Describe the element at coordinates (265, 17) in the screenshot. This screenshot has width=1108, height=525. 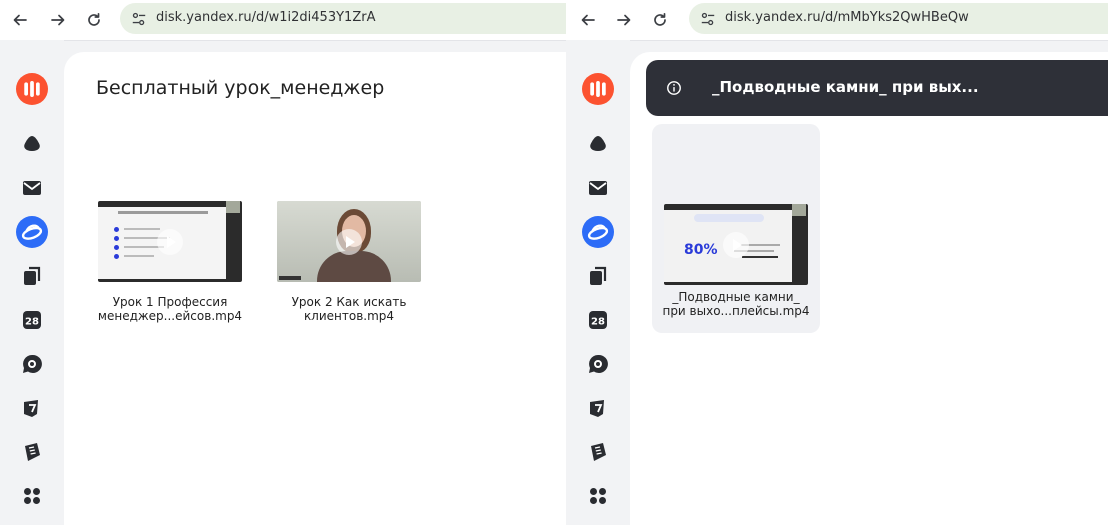
I see `url-text: disk.yandex.ru/d/w1i2di453Y1ZrA` at that location.